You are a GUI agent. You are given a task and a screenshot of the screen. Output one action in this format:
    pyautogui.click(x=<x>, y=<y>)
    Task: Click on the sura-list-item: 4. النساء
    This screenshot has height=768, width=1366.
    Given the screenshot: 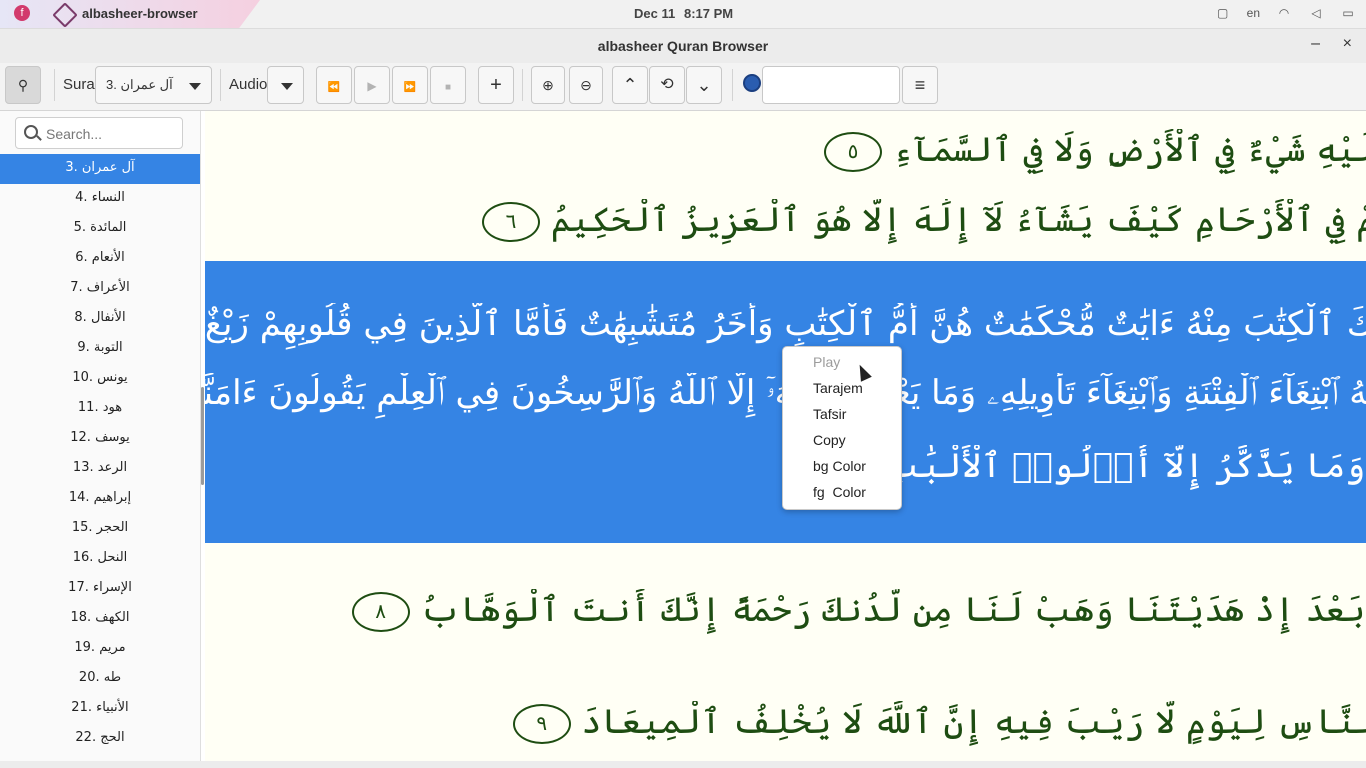 What is the action you would take?
    pyautogui.click(x=100, y=199)
    